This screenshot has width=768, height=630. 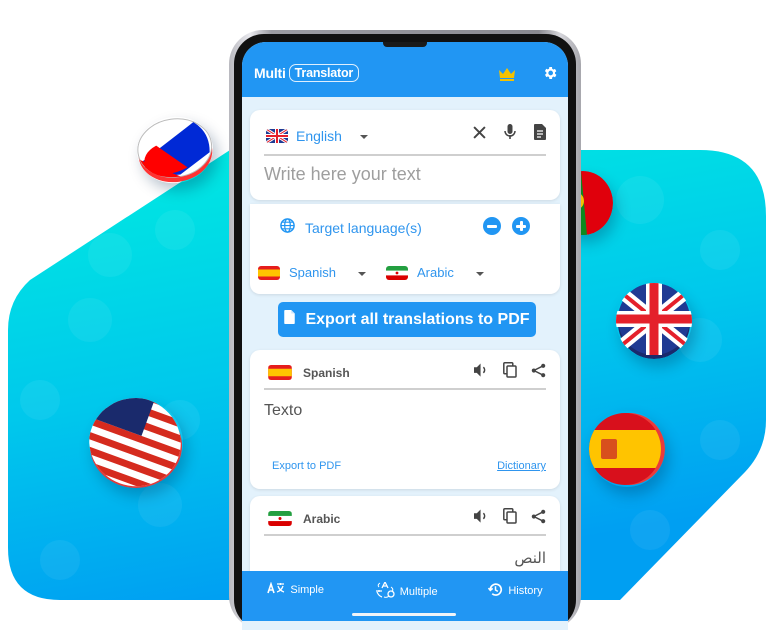 I want to click on app-logo: Multi Translator, so click(x=307, y=73).